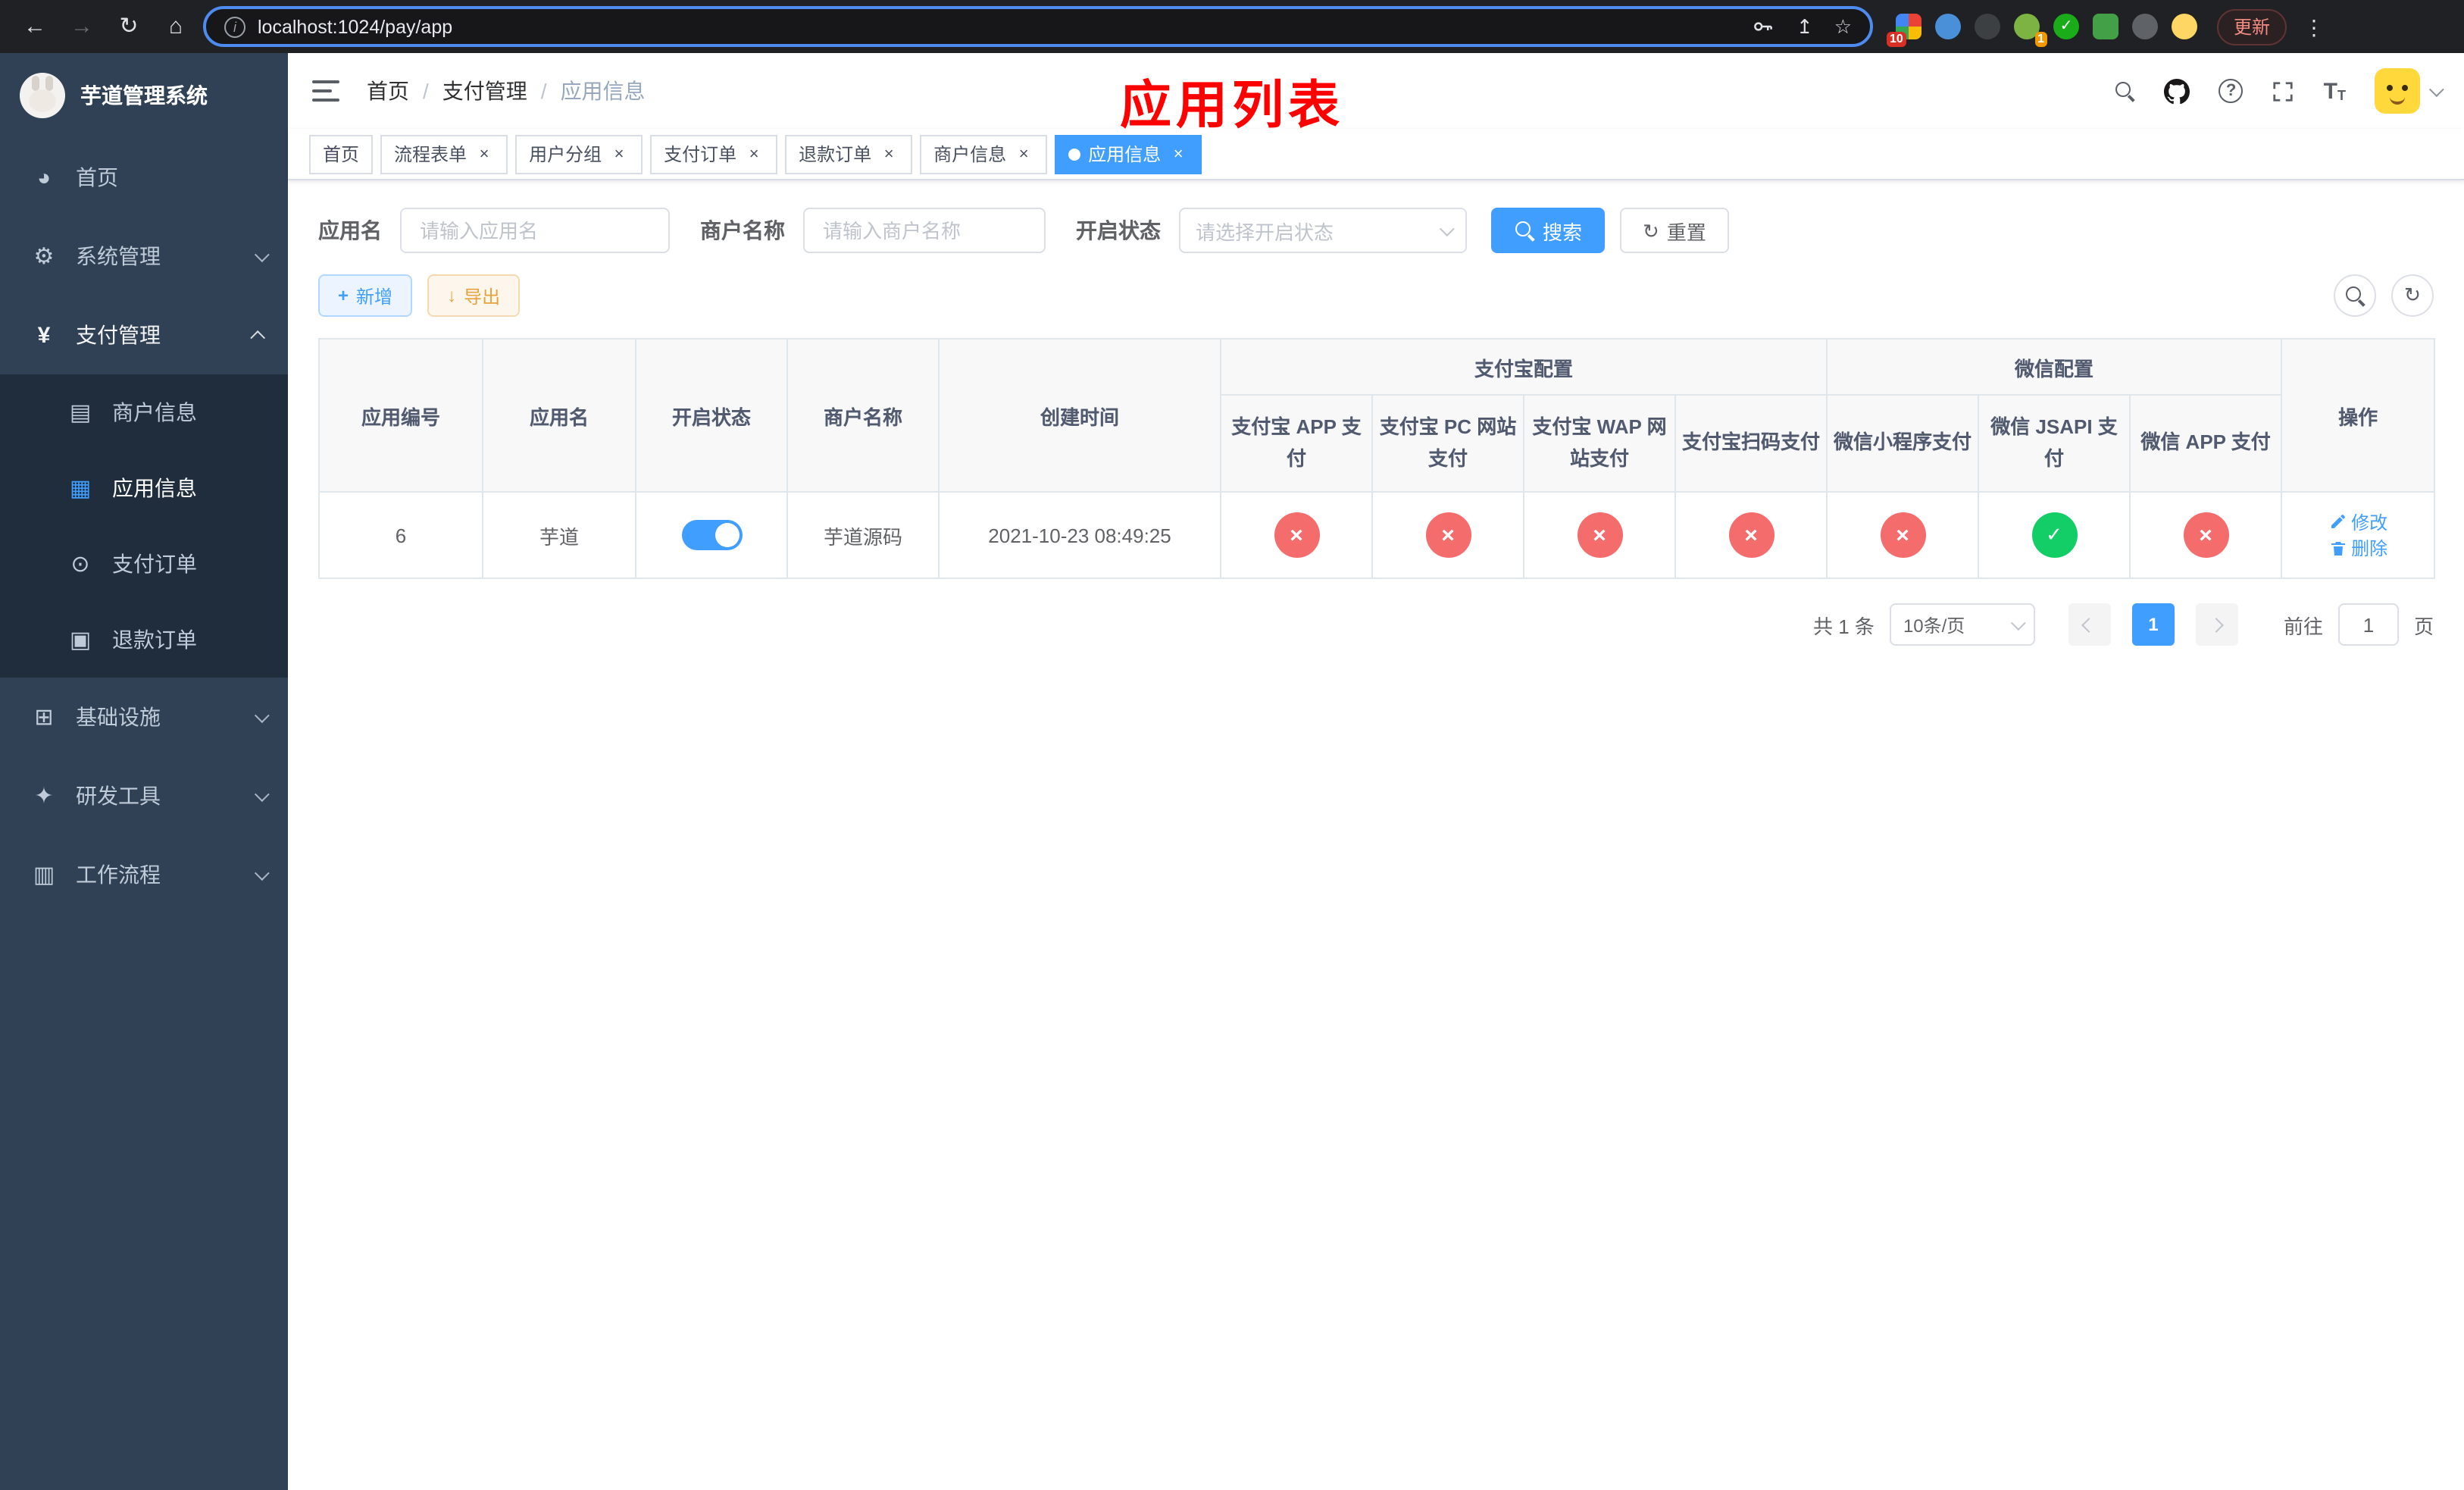 This screenshot has width=2464, height=1490. What do you see at coordinates (144, 412) in the screenshot?
I see `sidebar-item-merchant-info: 商户信息` at bounding box center [144, 412].